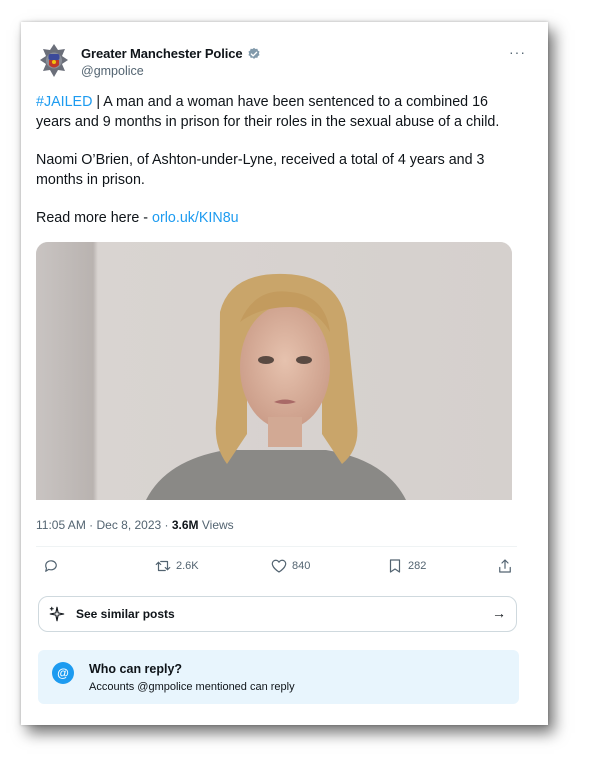 The image size is (592, 772). I want to click on see-similar-posts-button: See similar posts →, so click(277, 614).